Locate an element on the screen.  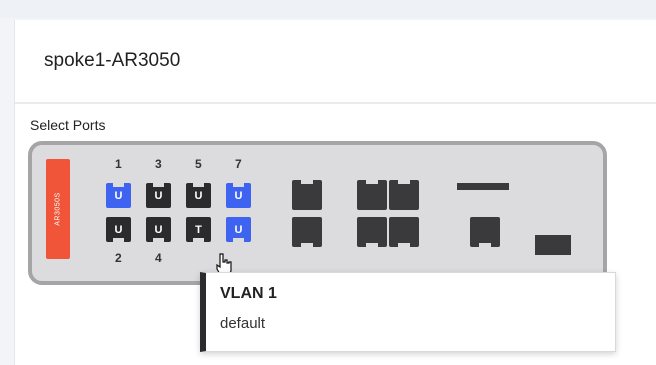
port-1: U is located at coordinates (118, 195).